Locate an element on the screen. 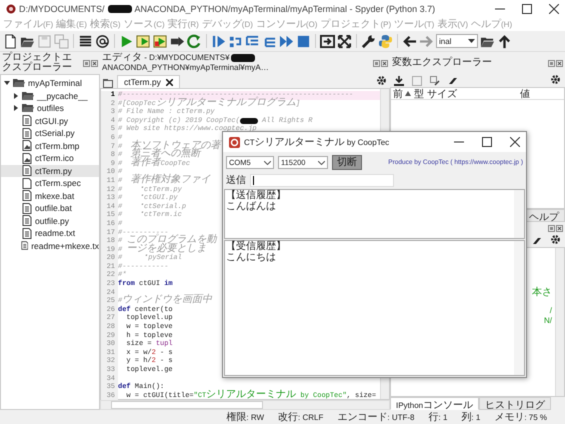  wrench-icon is located at coordinates (368, 41).